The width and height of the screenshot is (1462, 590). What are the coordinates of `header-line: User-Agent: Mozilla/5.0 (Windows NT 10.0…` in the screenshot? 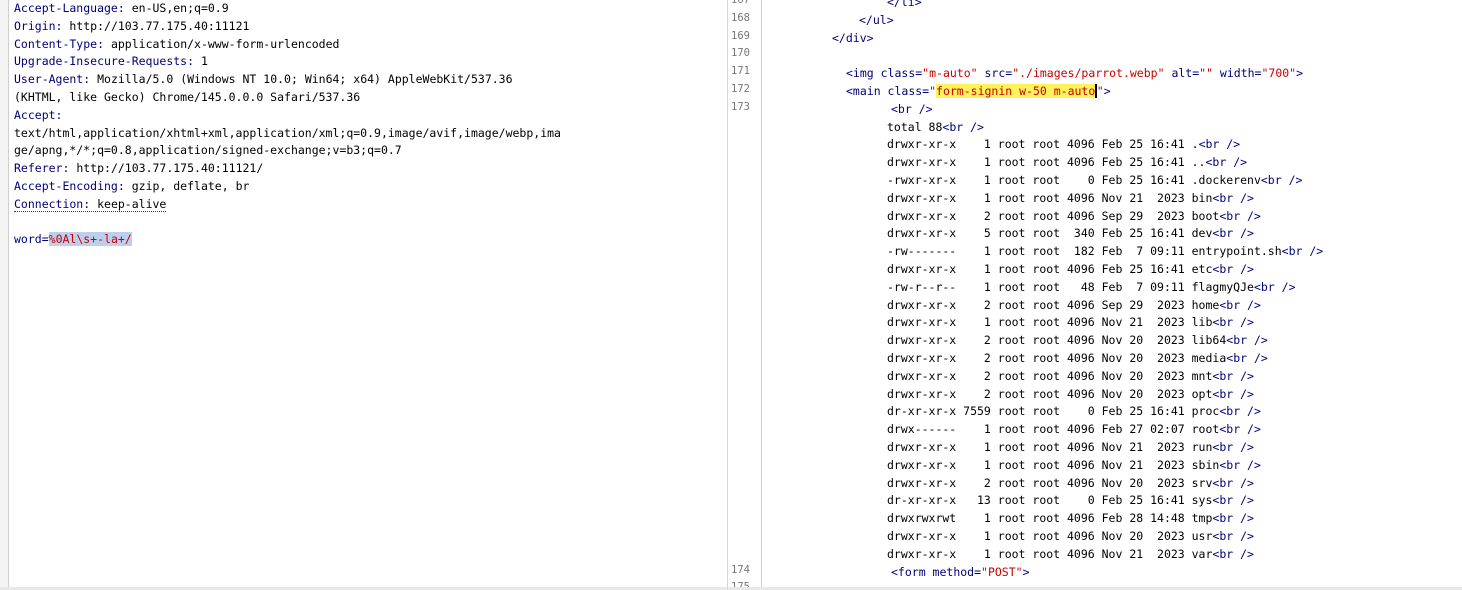 It's located at (370, 80).